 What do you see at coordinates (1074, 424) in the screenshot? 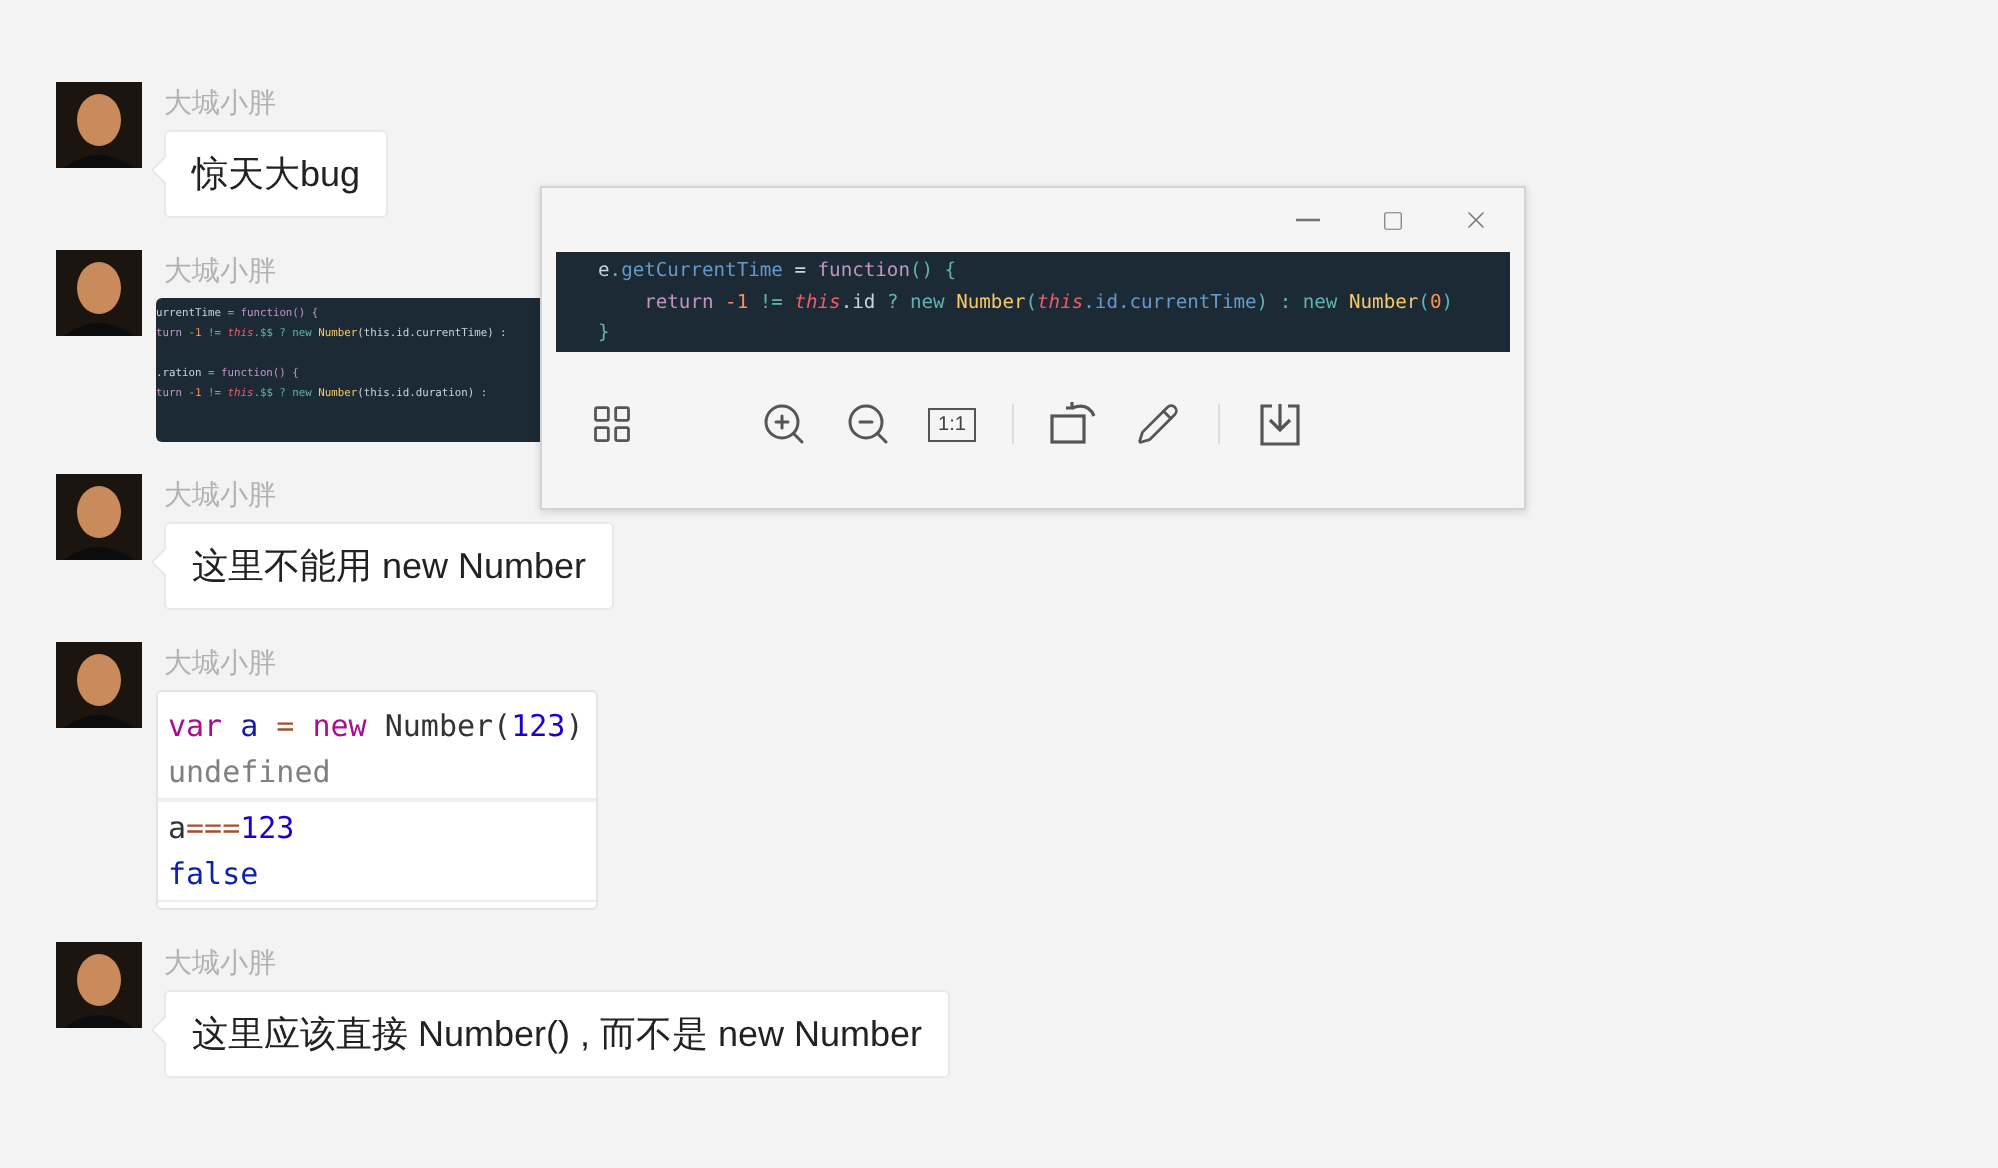
I see `rotate-icon` at bounding box center [1074, 424].